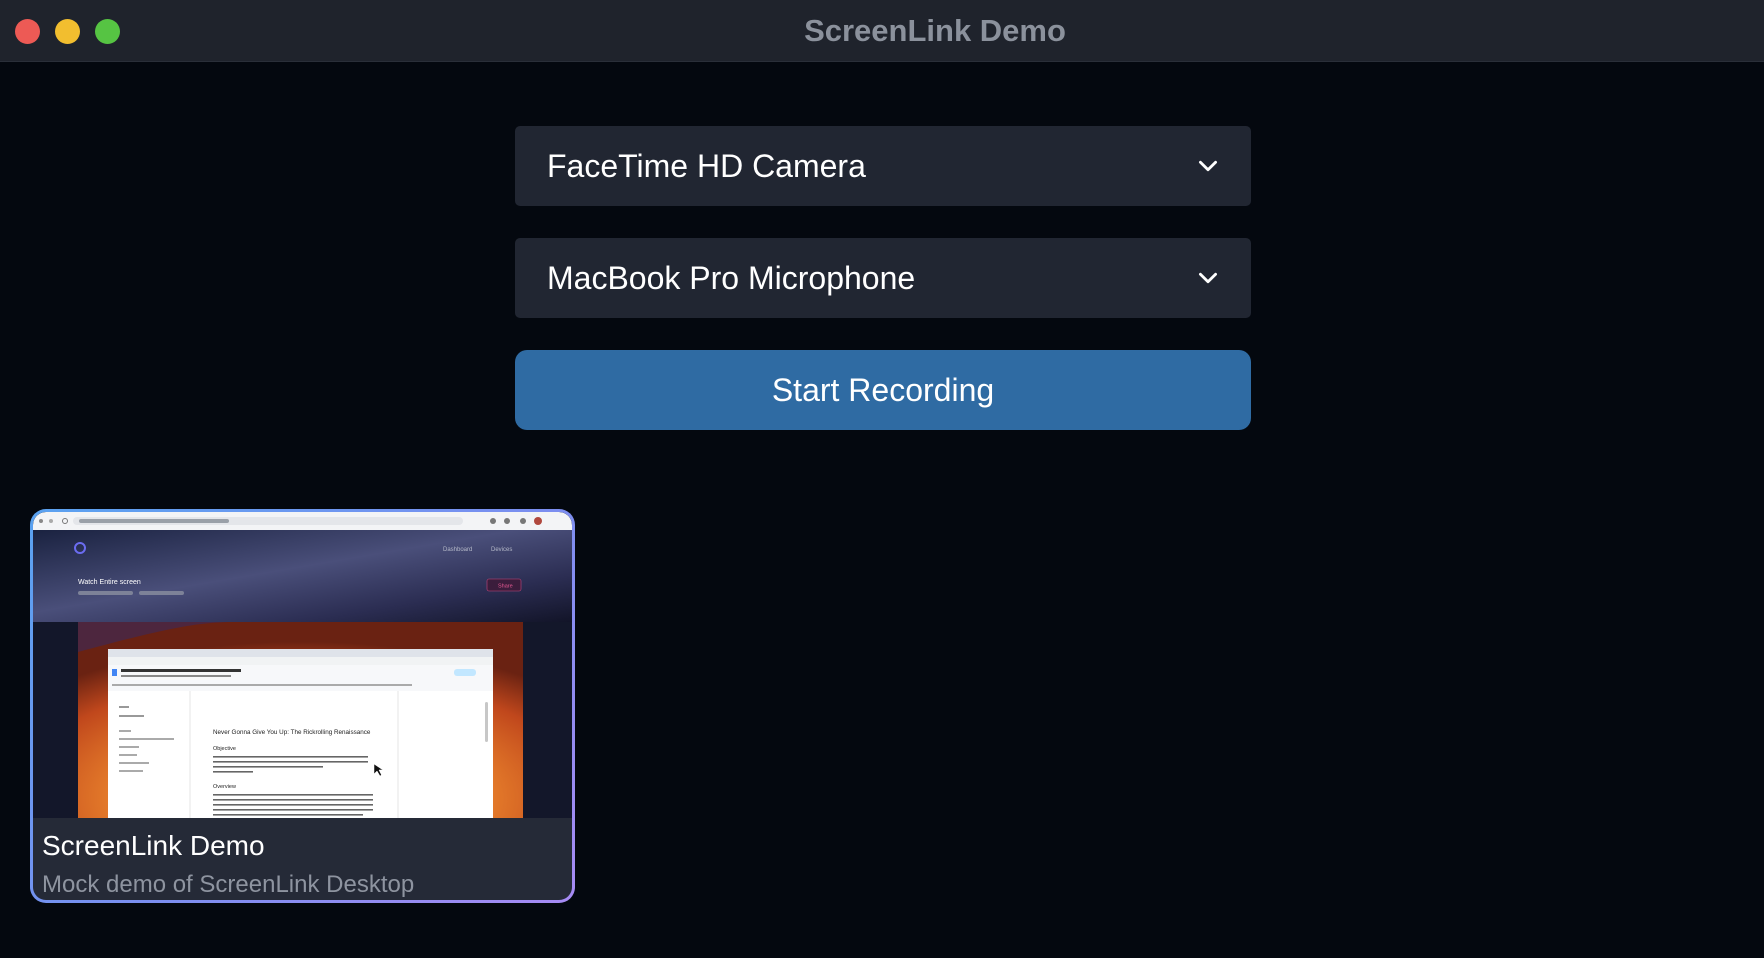 The image size is (1764, 958). What do you see at coordinates (883, 166) in the screenshot?
I see `camera-select: FaceTime HD Camera` at bounding box center [883, 166].